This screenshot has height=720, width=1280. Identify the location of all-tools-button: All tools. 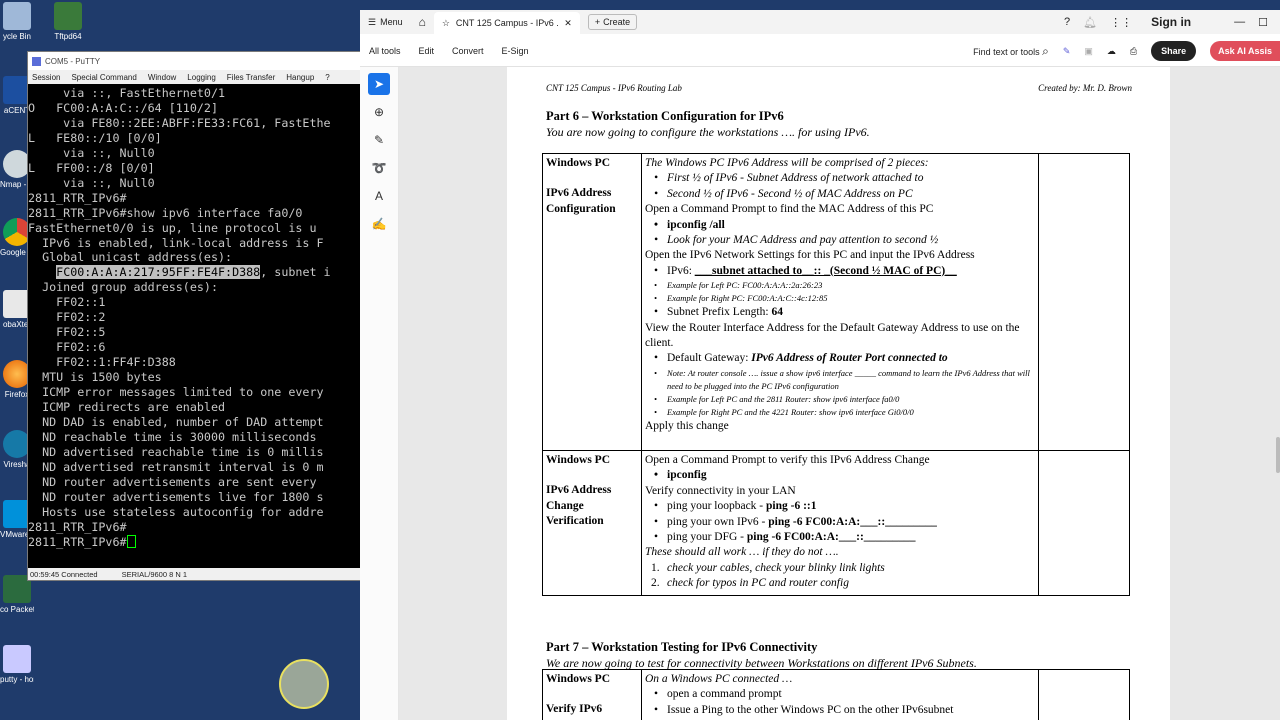
(385, 51).